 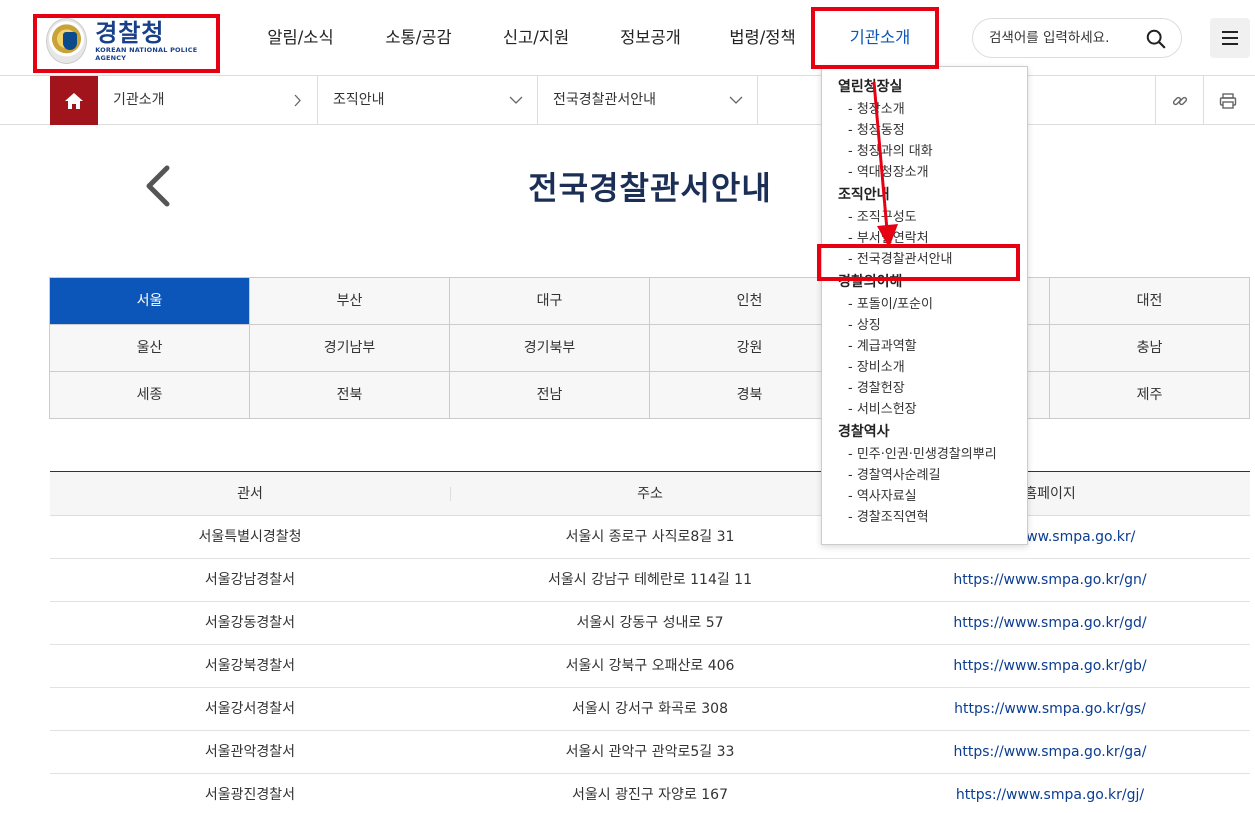 What do you see at coordinates (150, 395) in the screenshot?
I see `region-tab-sejong: 세종` at bounding box center [150, 395].